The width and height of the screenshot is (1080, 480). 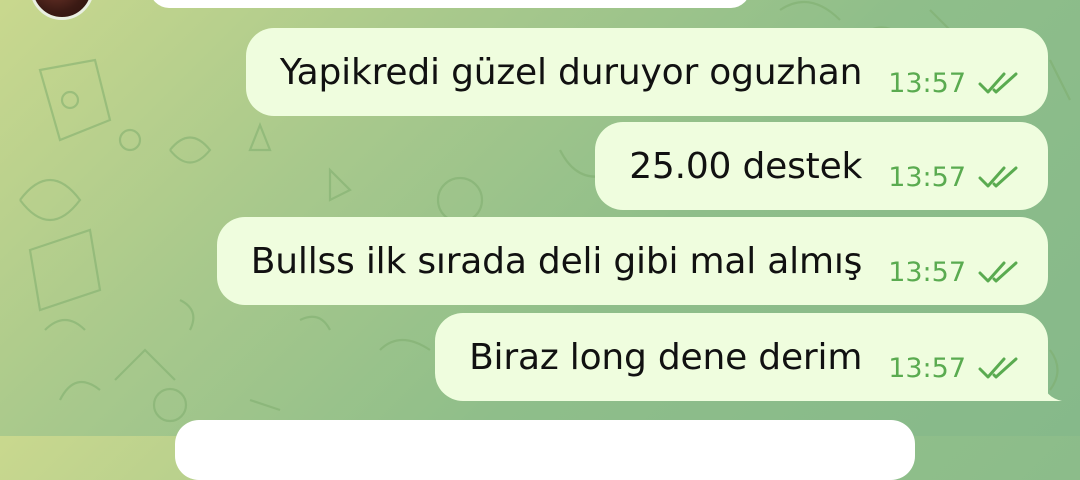 I want to click on outgoing-message-bubble: 25.00 destek 13:57, so click(x=821, y=166).